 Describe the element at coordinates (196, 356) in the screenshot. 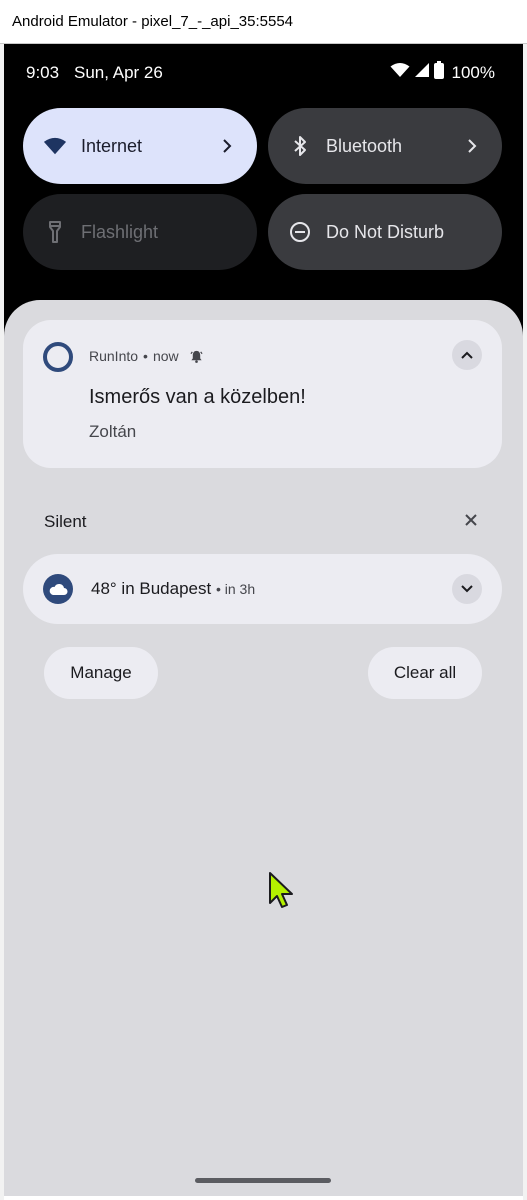

I see `alert-bell-icon` at that location.